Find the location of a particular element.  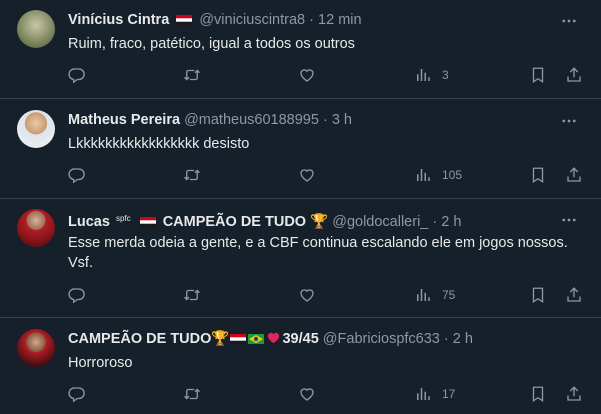

views-button: 3 is located at coordinates (431, 75).